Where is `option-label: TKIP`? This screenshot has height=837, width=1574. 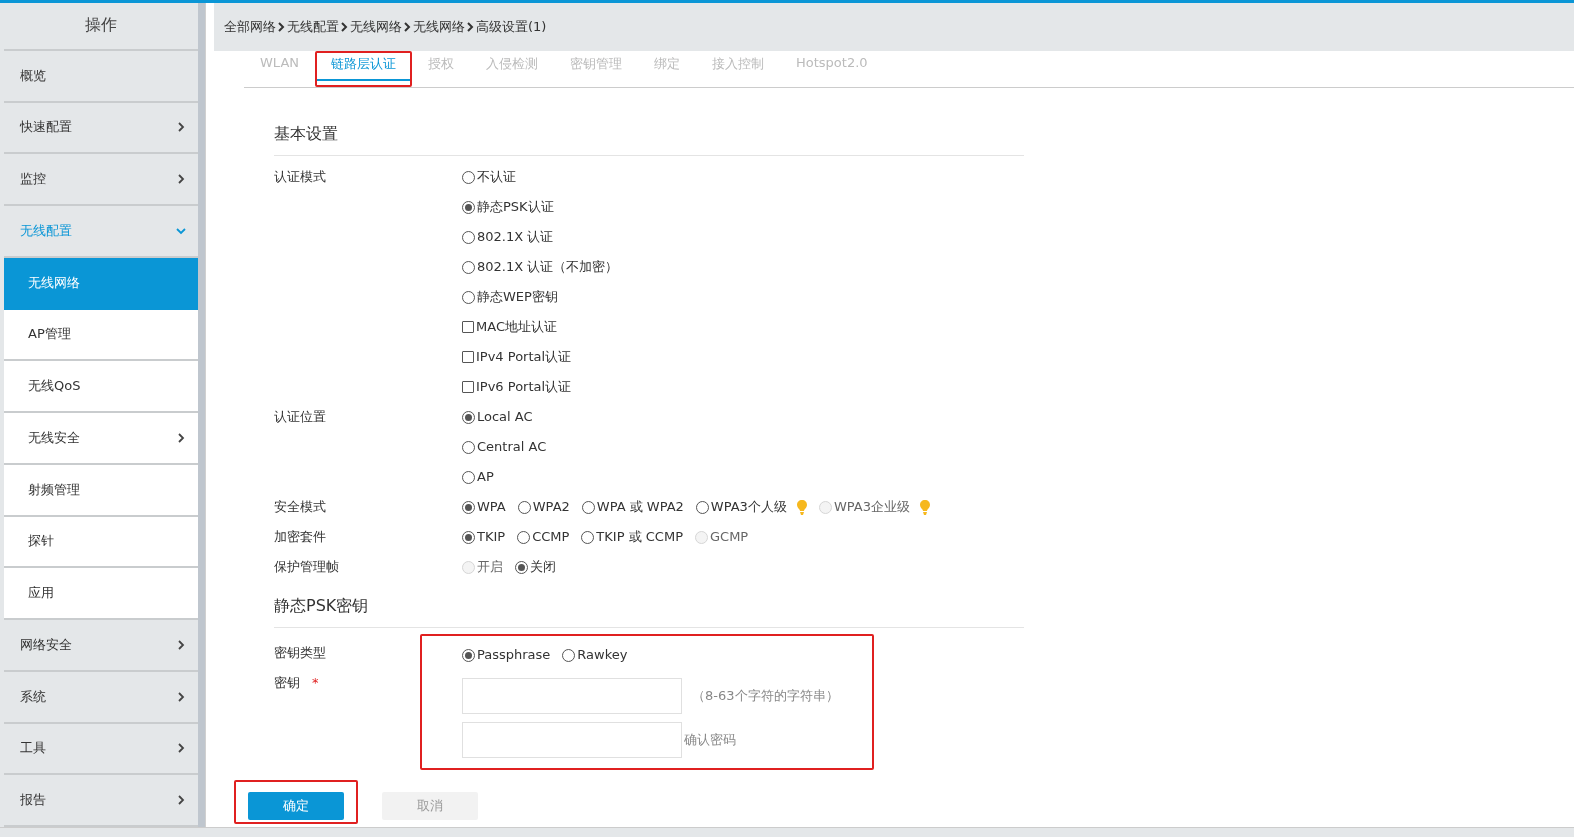
option-label: TKIP is located at coordinates (491, 537).